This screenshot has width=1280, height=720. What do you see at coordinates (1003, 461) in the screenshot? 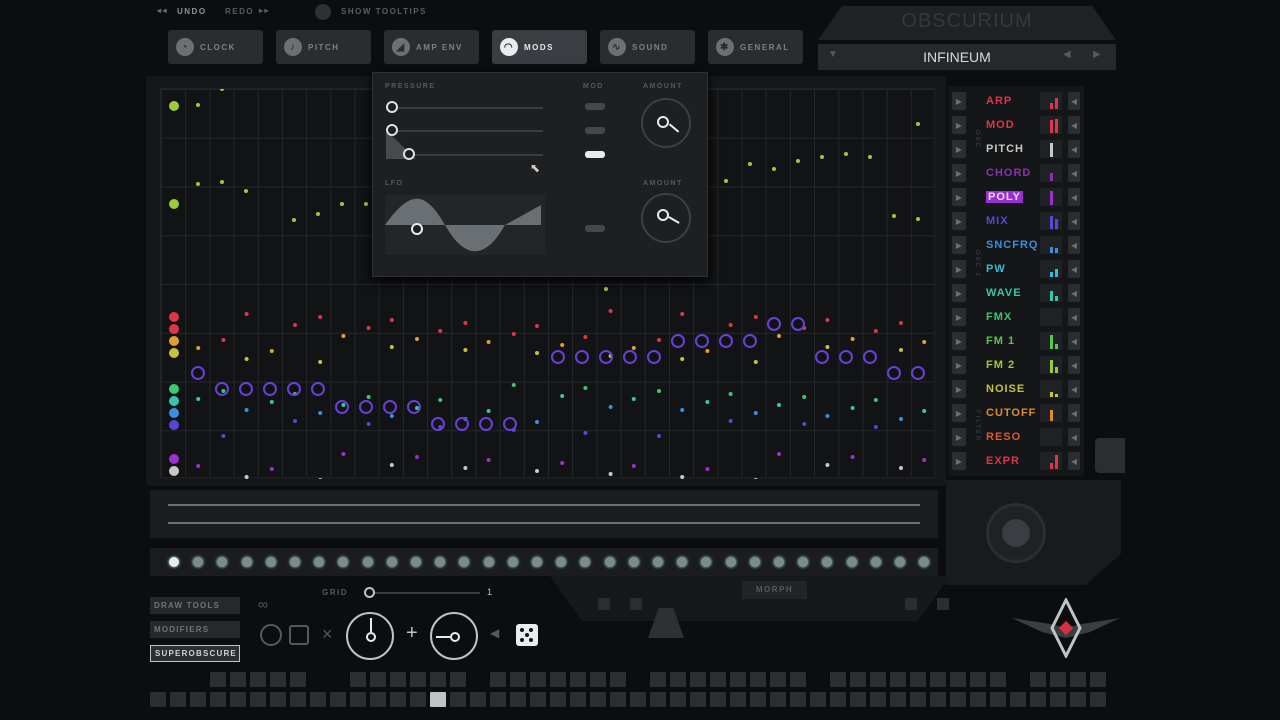
I see `modulator-label: EXPR` at bounding box center [1003, 461].